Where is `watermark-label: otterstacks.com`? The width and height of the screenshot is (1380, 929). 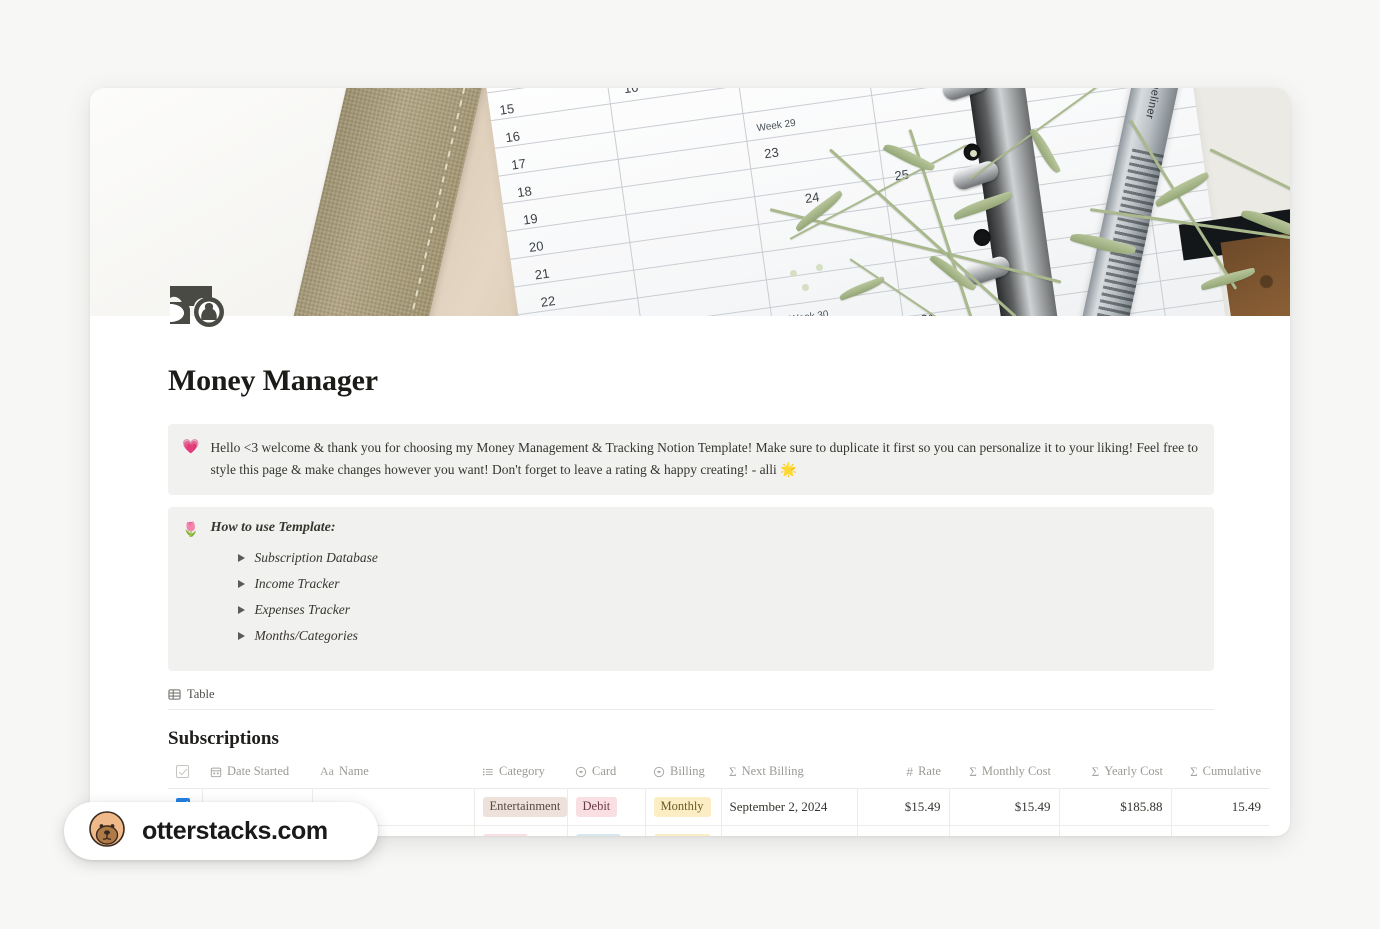 watermark-label: otterstacks.com is located at coordinates (235, 830).